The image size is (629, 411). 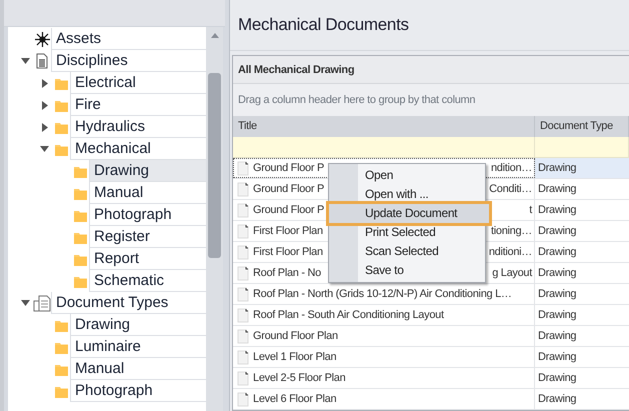 I want to click on snowflake-icon, so click(x=42, y=39).